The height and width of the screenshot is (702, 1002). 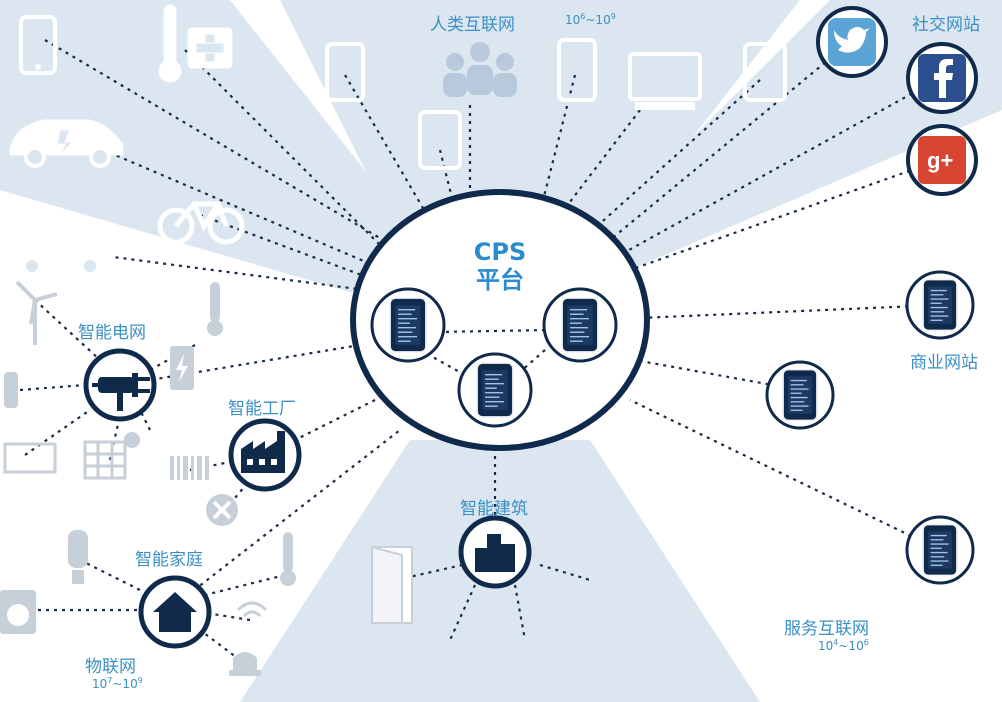 I want to click on cps-platform-label: CPS 平台, so click(x=500, y=266).